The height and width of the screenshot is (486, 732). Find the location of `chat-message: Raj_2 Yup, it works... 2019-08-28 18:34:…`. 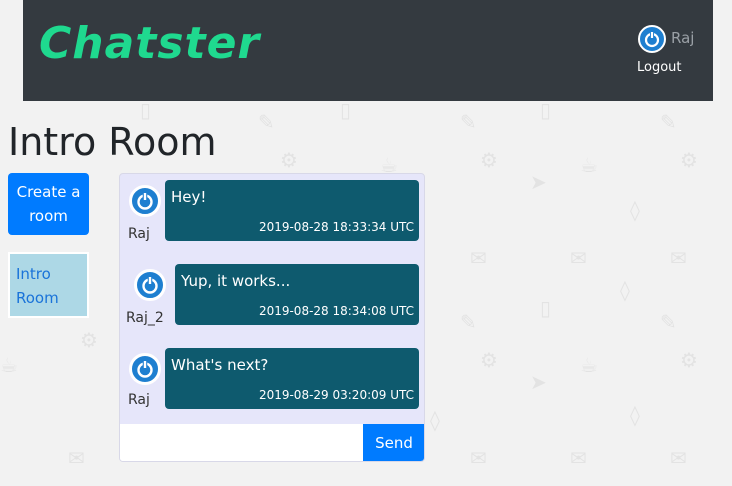

chat-message: Raj_2 Yup, it works... 2019-08-28 18:34:… is located at coordinates (272, 294).